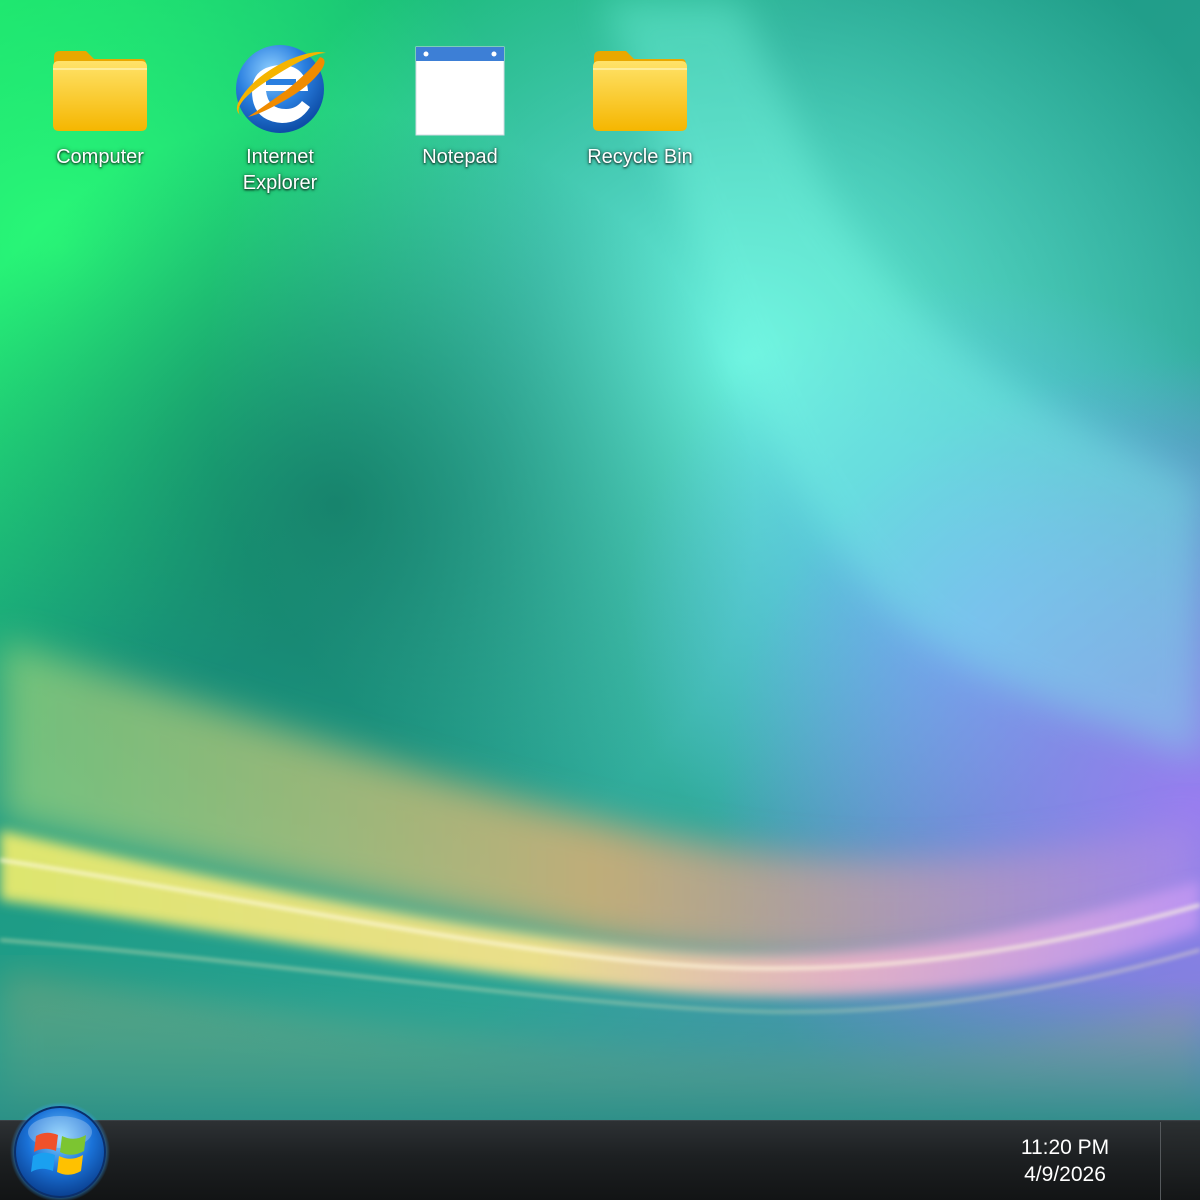 This screenshot has width=1200, height=1200. I want to click on desktop-icon-internet-explorer: Internet Explorer, so click(280, 116).